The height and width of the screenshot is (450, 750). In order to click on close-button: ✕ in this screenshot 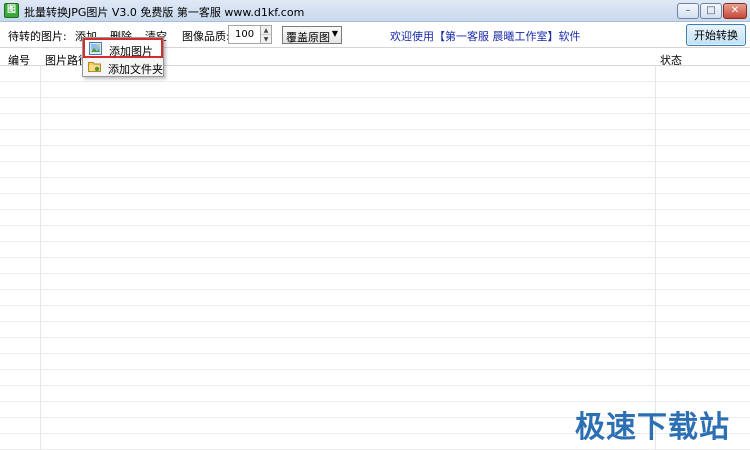, I will do `click(735, 11)`.